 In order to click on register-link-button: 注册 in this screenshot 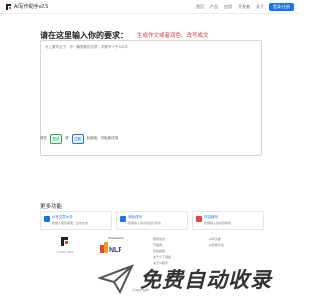, I will do `click(77, 138)`.